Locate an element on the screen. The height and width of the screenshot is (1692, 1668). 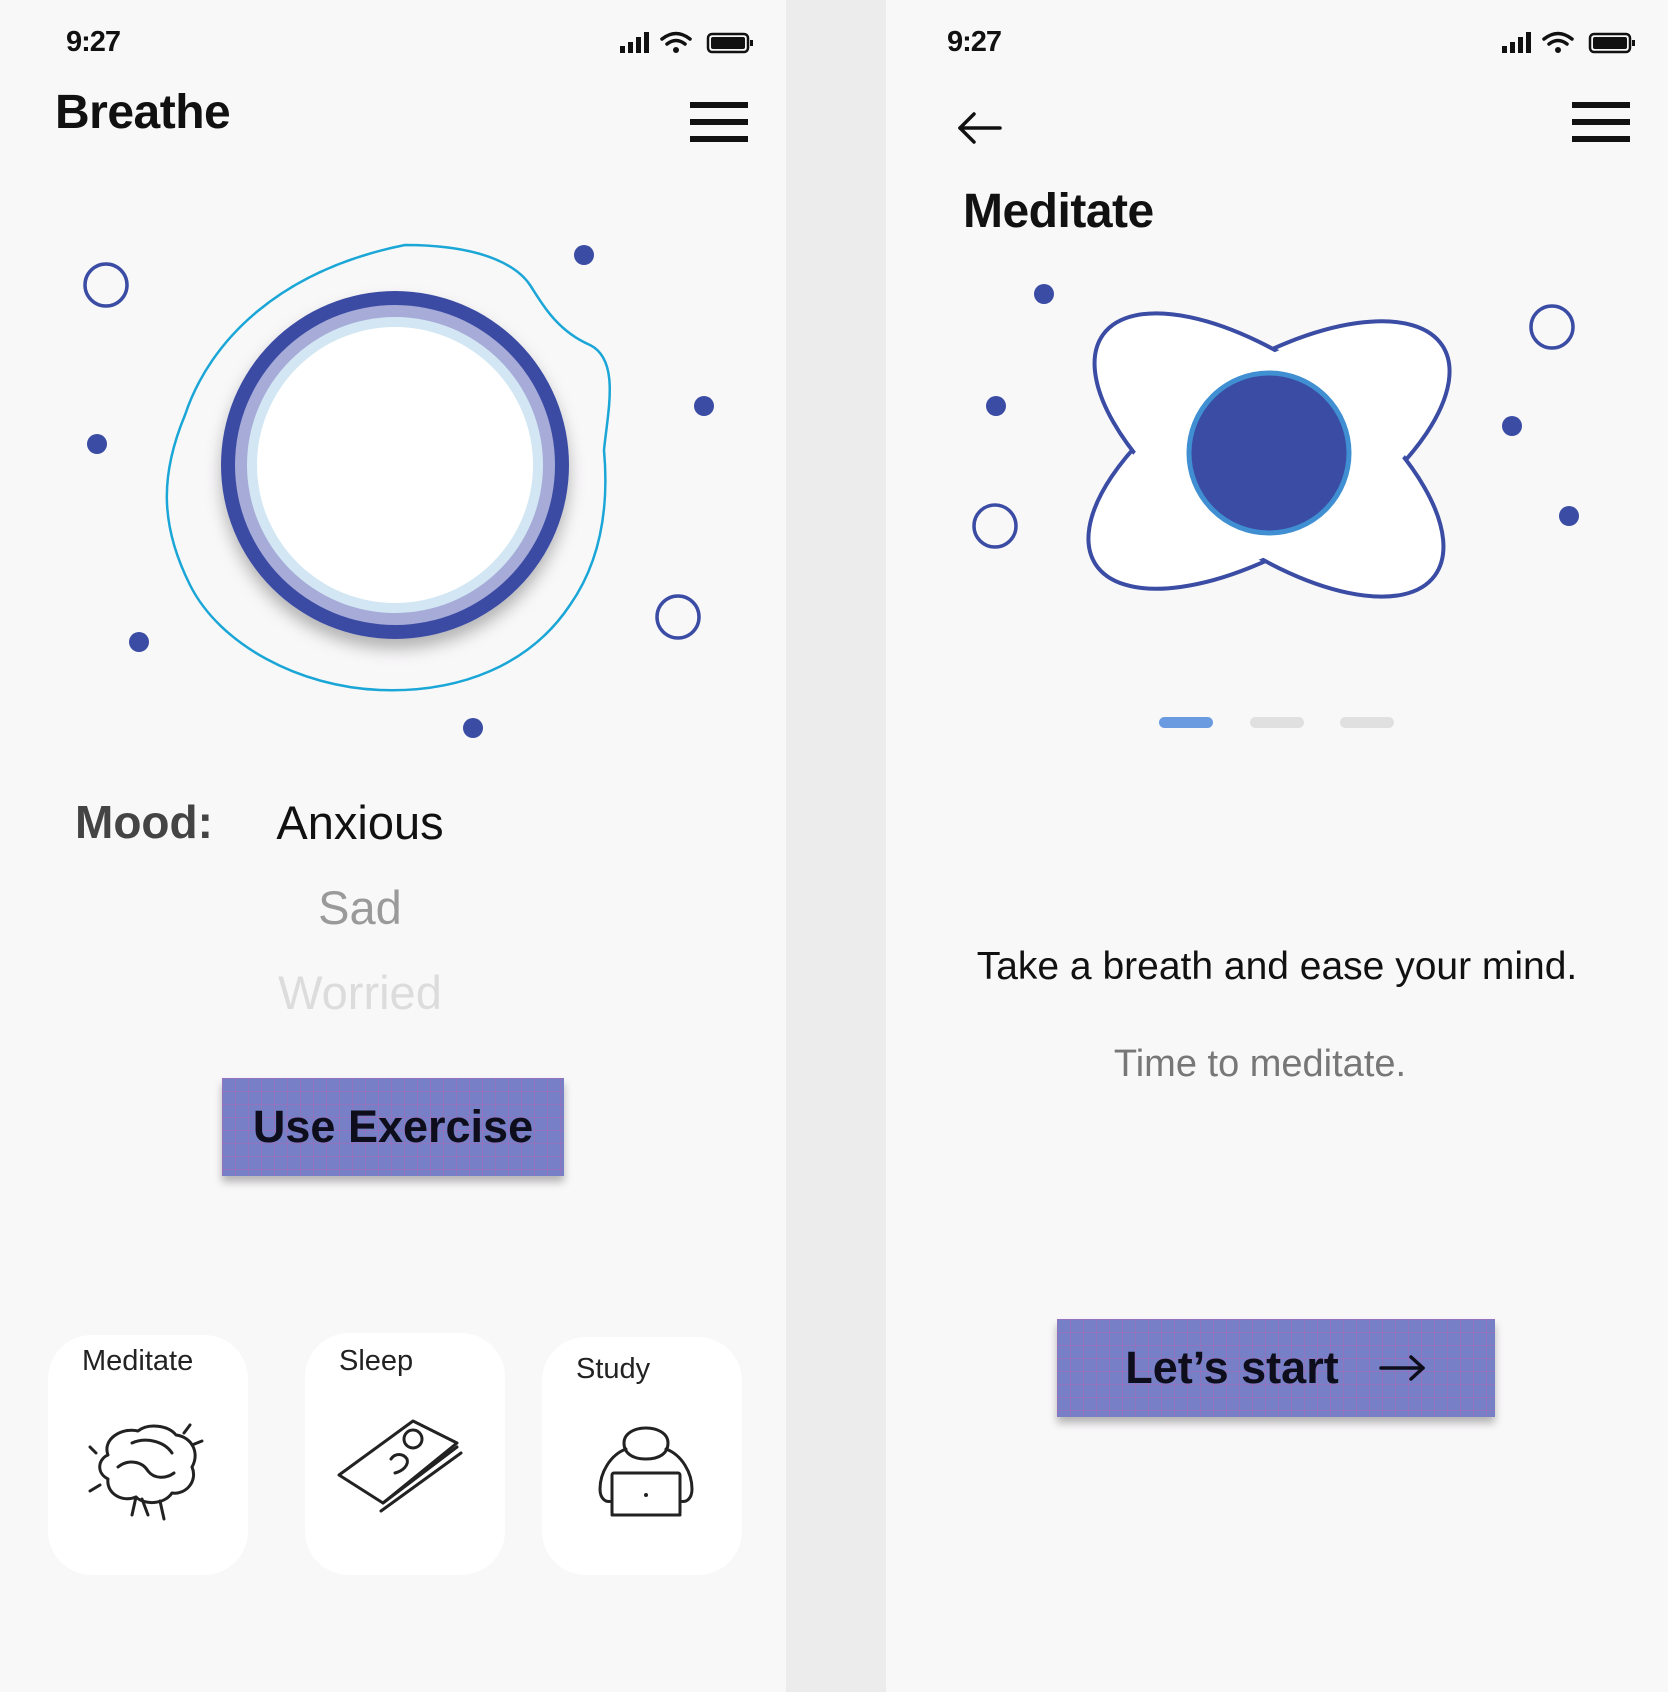
category-label: Meditate is located at coordinates (138, 1361).